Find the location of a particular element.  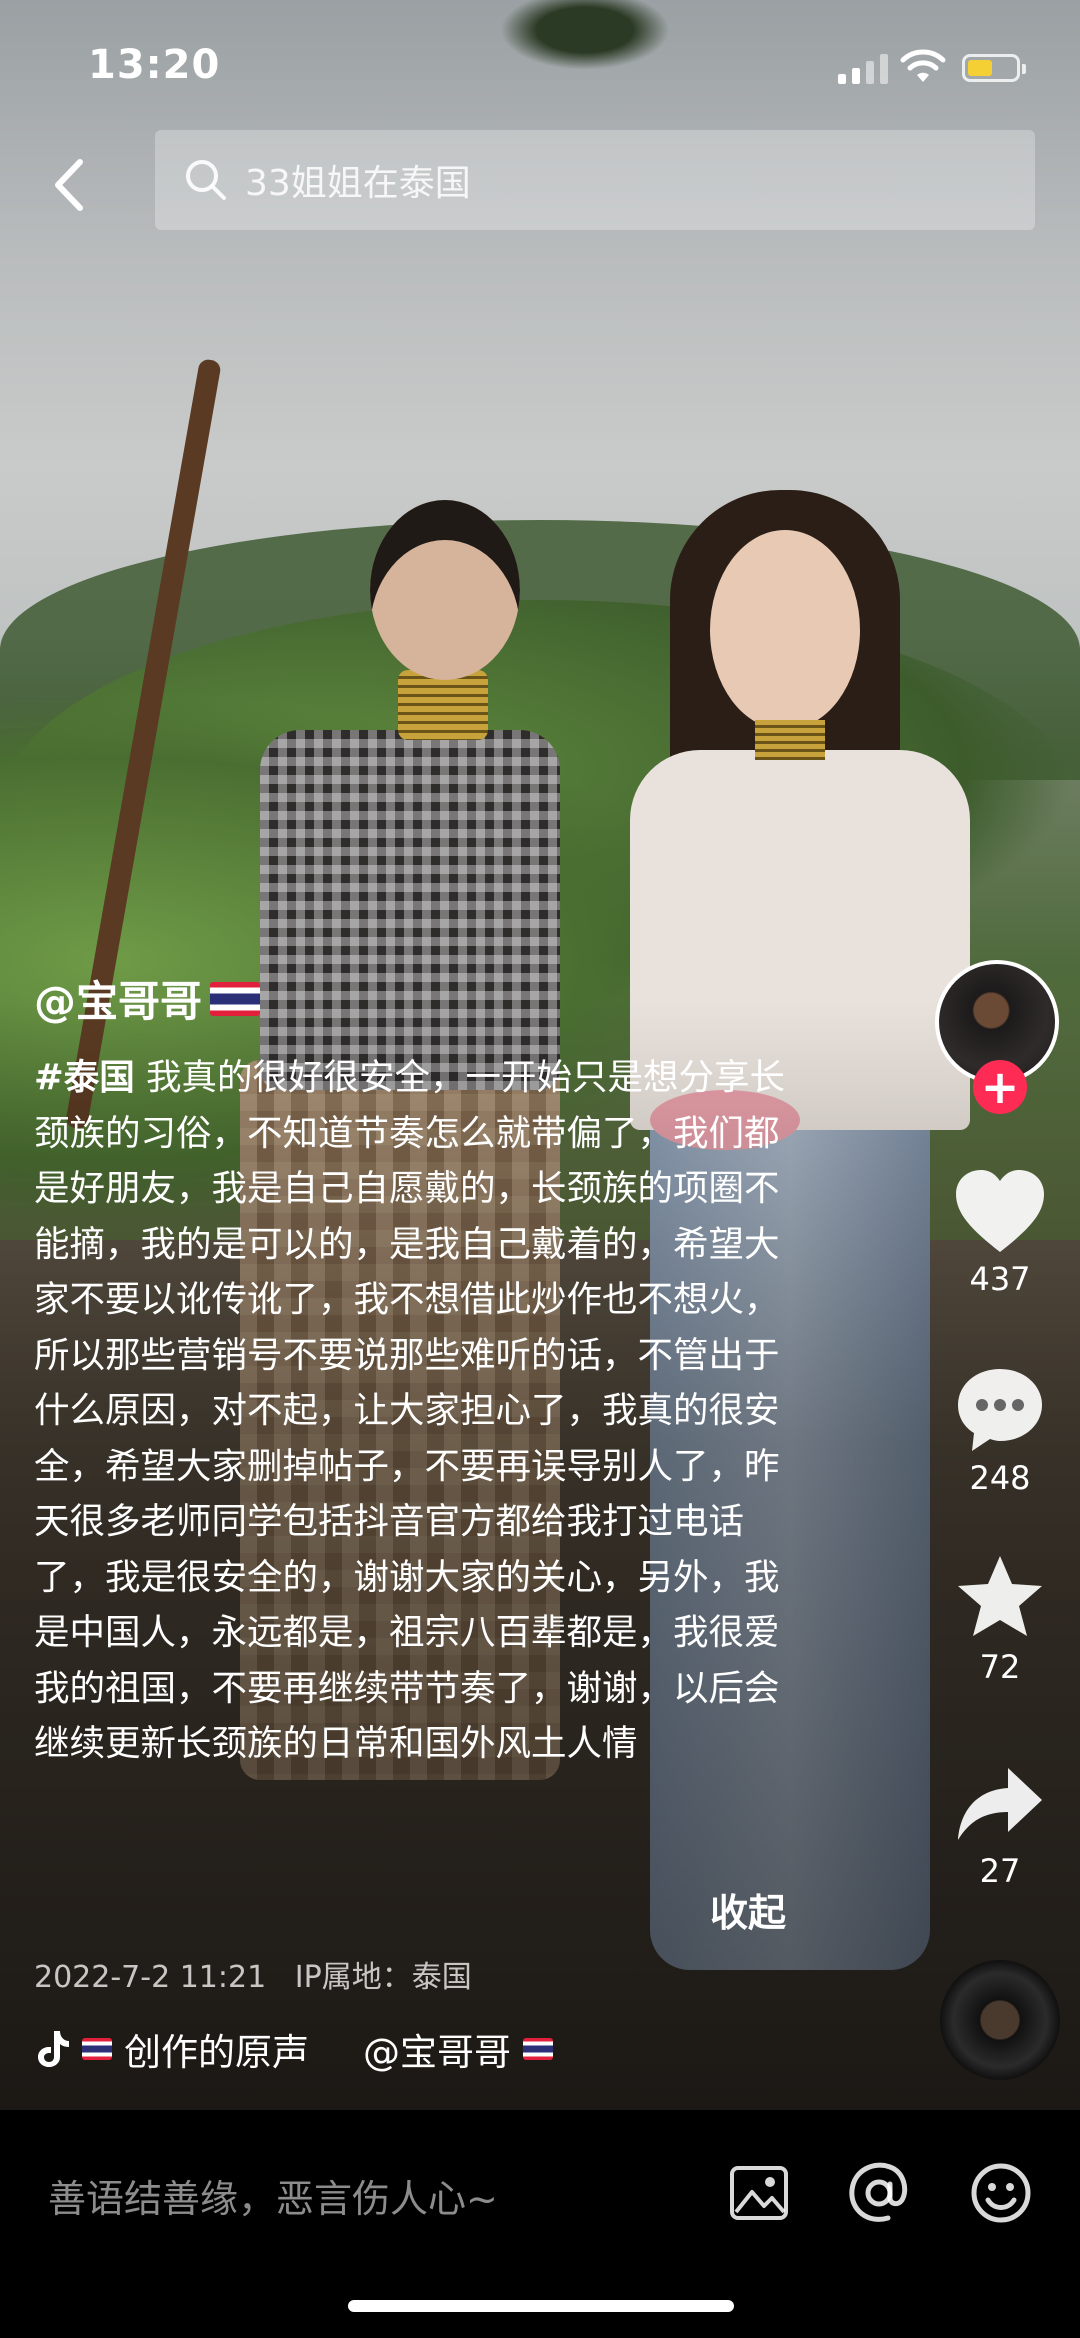

at-sign-icon is located at coordinates (879, 2193).